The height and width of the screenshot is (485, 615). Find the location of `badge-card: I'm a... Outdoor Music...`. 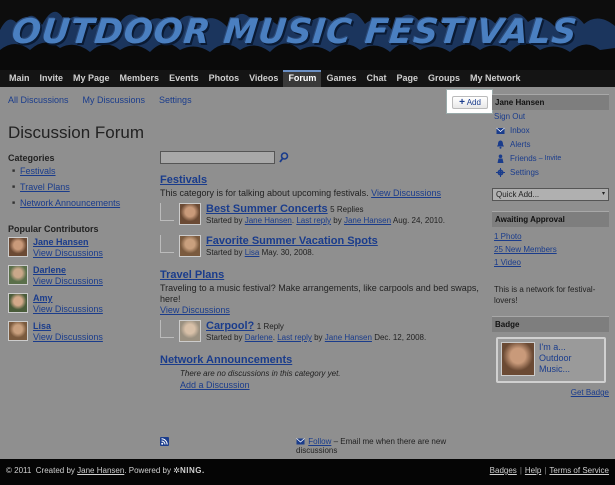

badge-card: I'm a... Outdoor Music... is located at coordinates (551, 360).